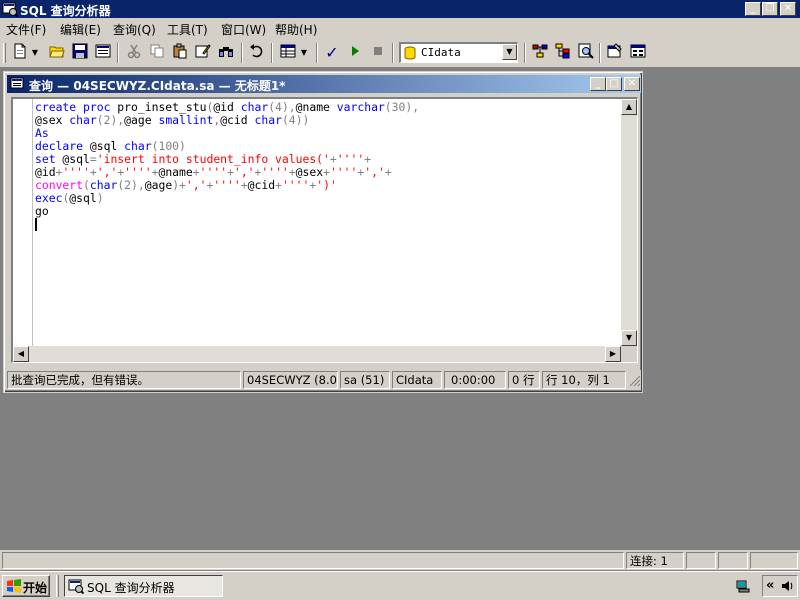  I want to click on clear-icon, so click(203, 53).